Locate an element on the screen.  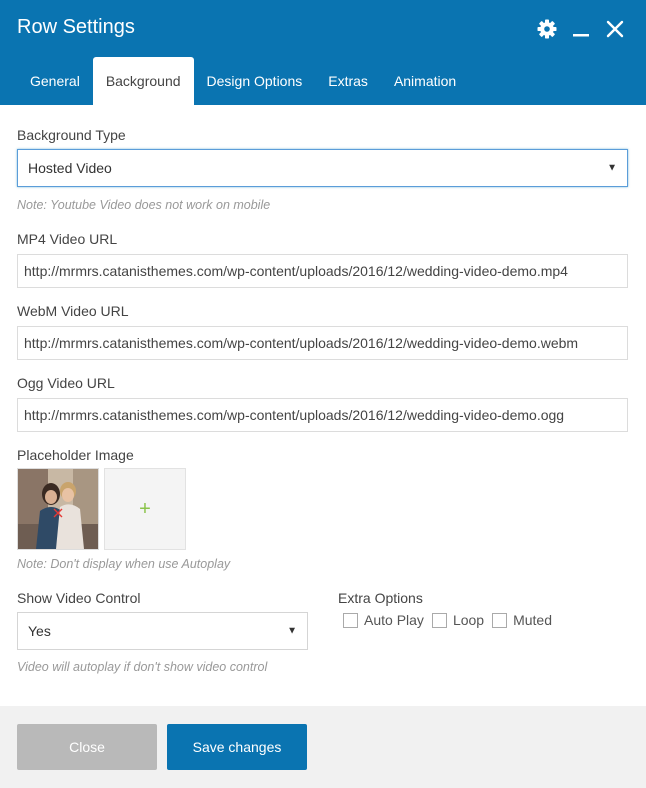
loop-label: Loop is located at coordinates (468, 620).